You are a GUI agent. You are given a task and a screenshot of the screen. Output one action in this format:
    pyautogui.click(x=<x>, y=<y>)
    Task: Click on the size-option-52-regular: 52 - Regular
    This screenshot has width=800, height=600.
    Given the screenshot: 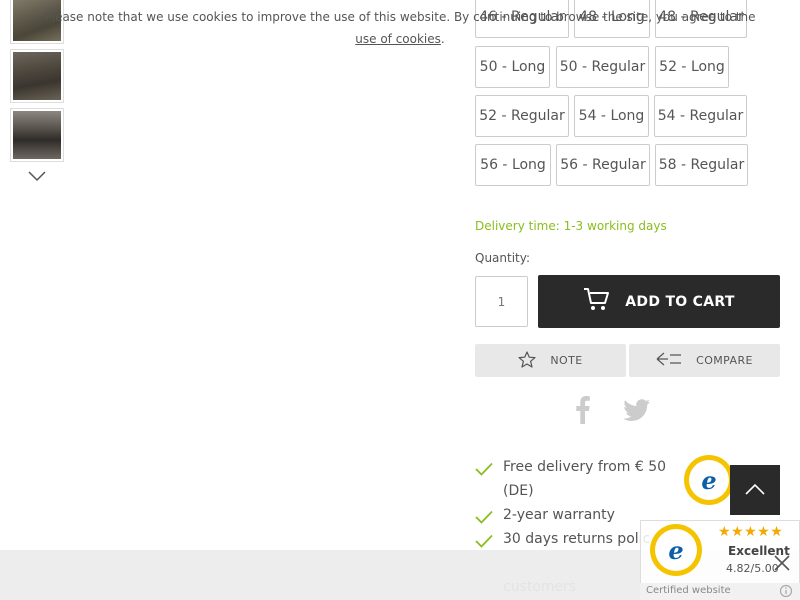 What is the action you would take?
    pyautogui.click(x=522, y=116)
    